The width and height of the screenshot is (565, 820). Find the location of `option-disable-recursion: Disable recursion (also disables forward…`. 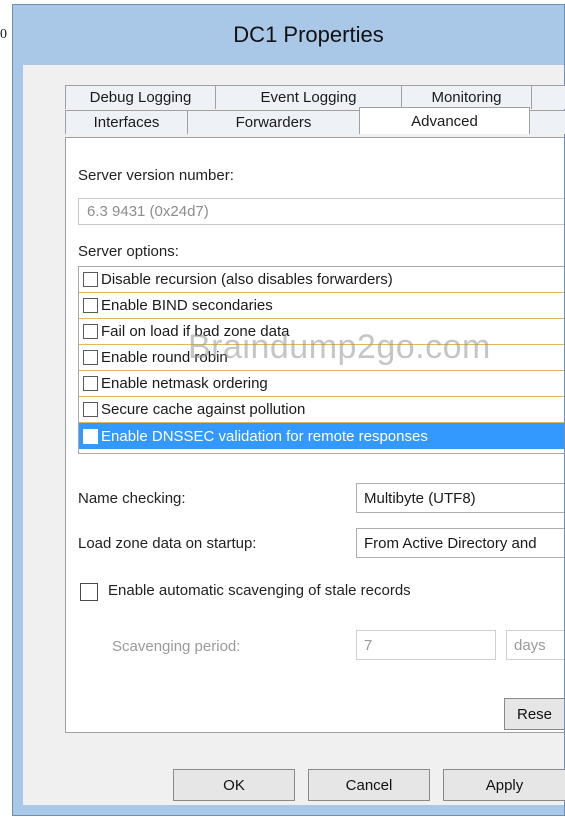

option-disable-recursion: Disable recursion (also disables forward… is located at coordinates (321, 280).